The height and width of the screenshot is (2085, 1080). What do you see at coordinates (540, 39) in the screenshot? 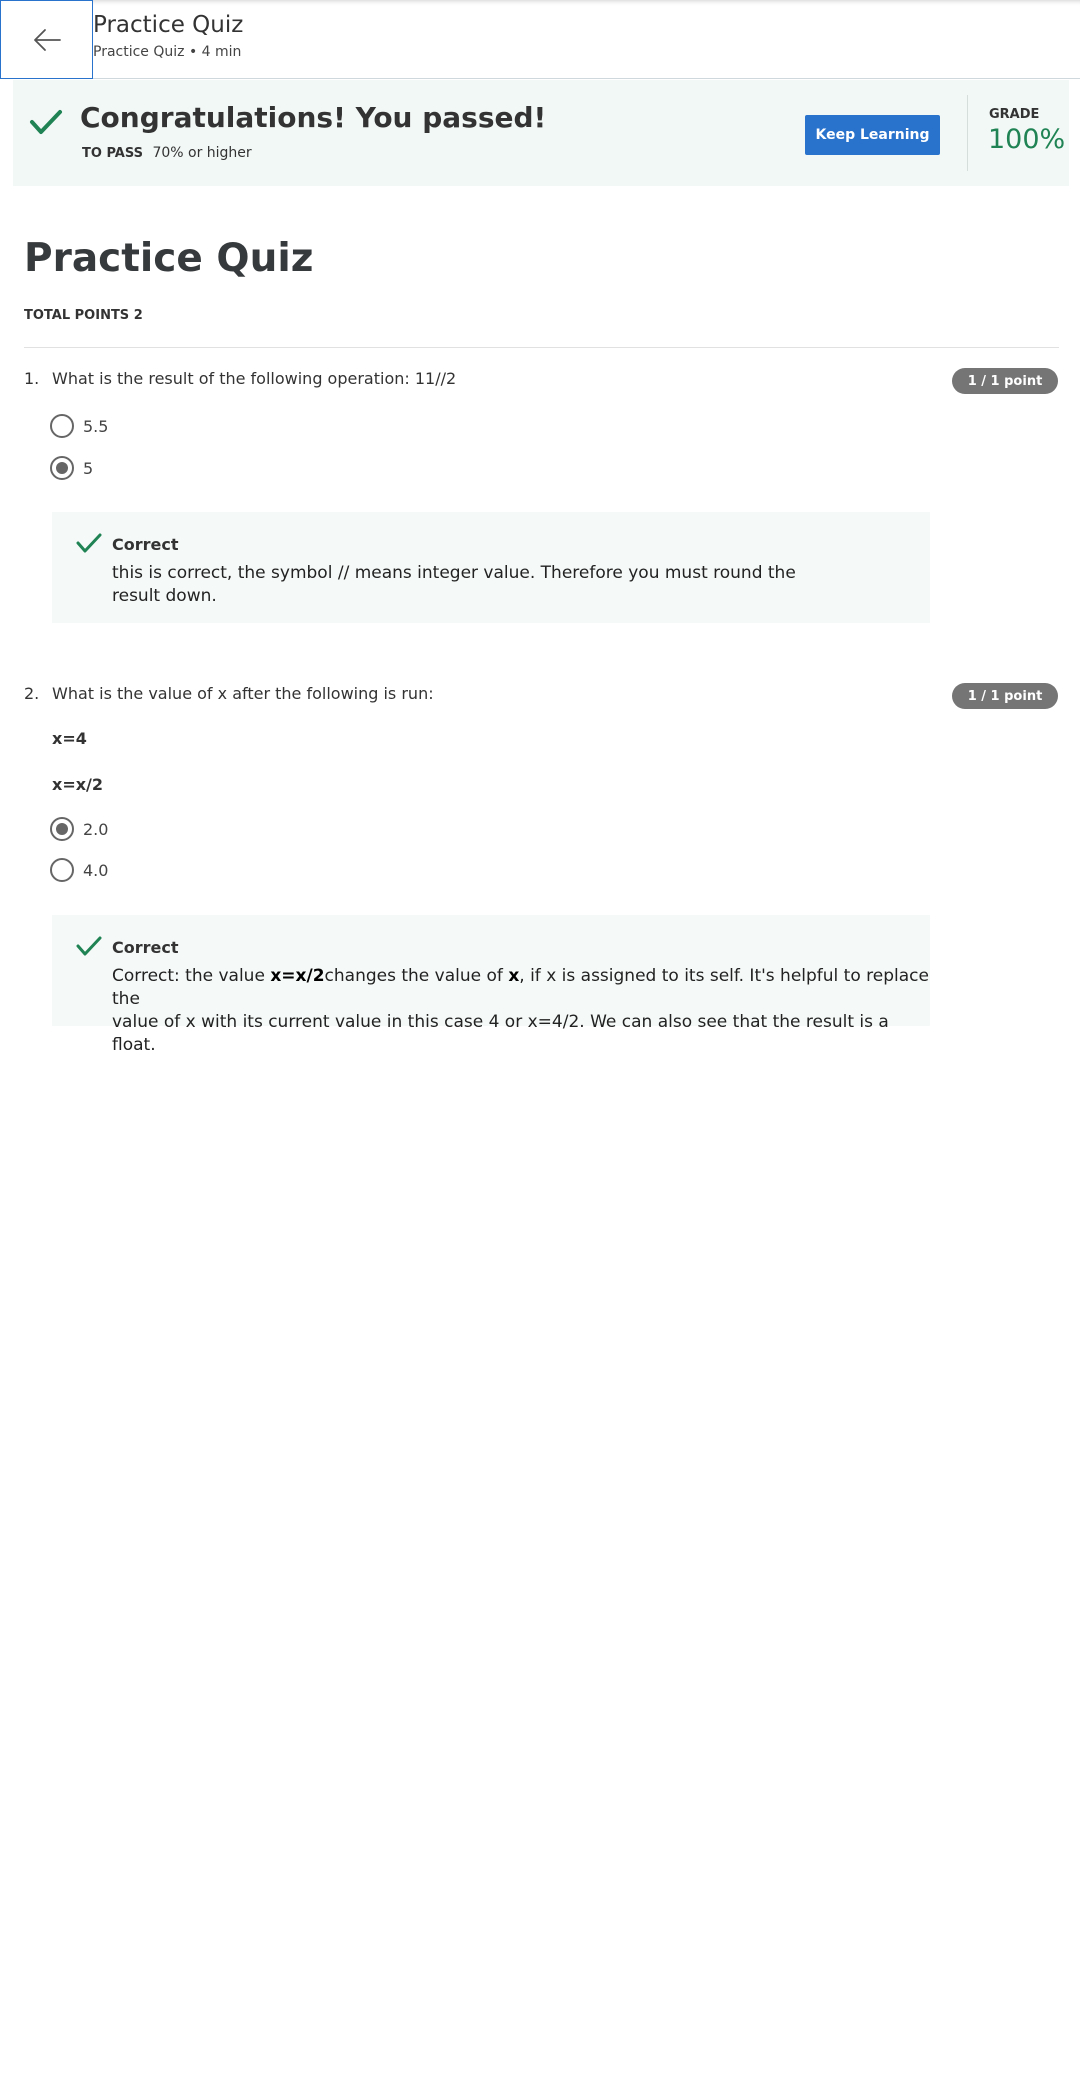
I see `top-bar: Practice Quiz Practice Quiz • 4 min` at bounding box center [540, 39].